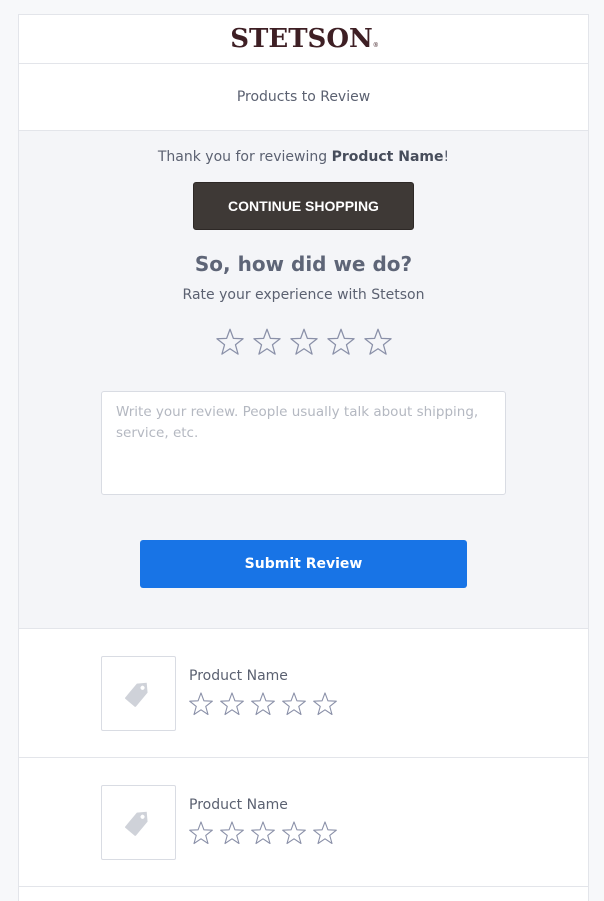  Describe the element at coordinates (375, 45) in the screenshot. I see `logo-registered-mark: ®` at that location.